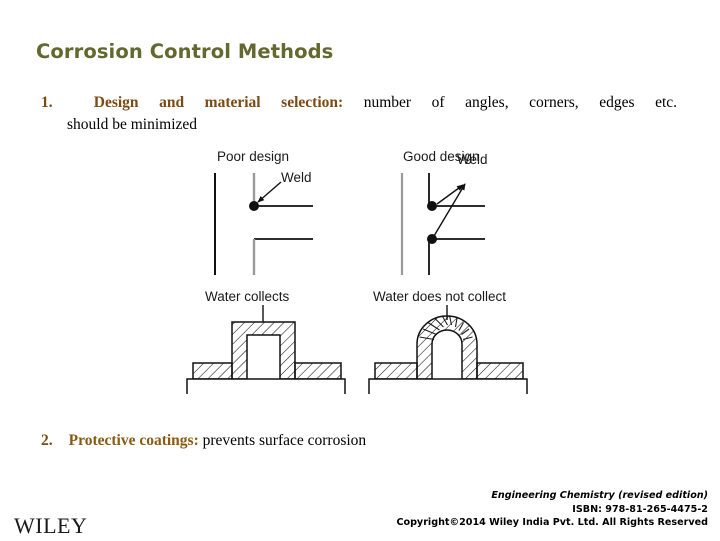 Image resolution: width=720 pixels, height=541 pixels. What do you see at coordinates (51, 522) in the screenshot?
I see `wiley-logo: WILEY` at bounding box center [51, 522].